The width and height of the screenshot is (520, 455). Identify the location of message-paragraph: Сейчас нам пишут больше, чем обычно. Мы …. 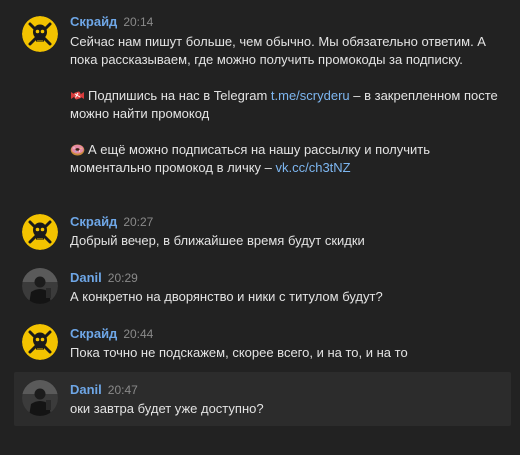
(278, 50).